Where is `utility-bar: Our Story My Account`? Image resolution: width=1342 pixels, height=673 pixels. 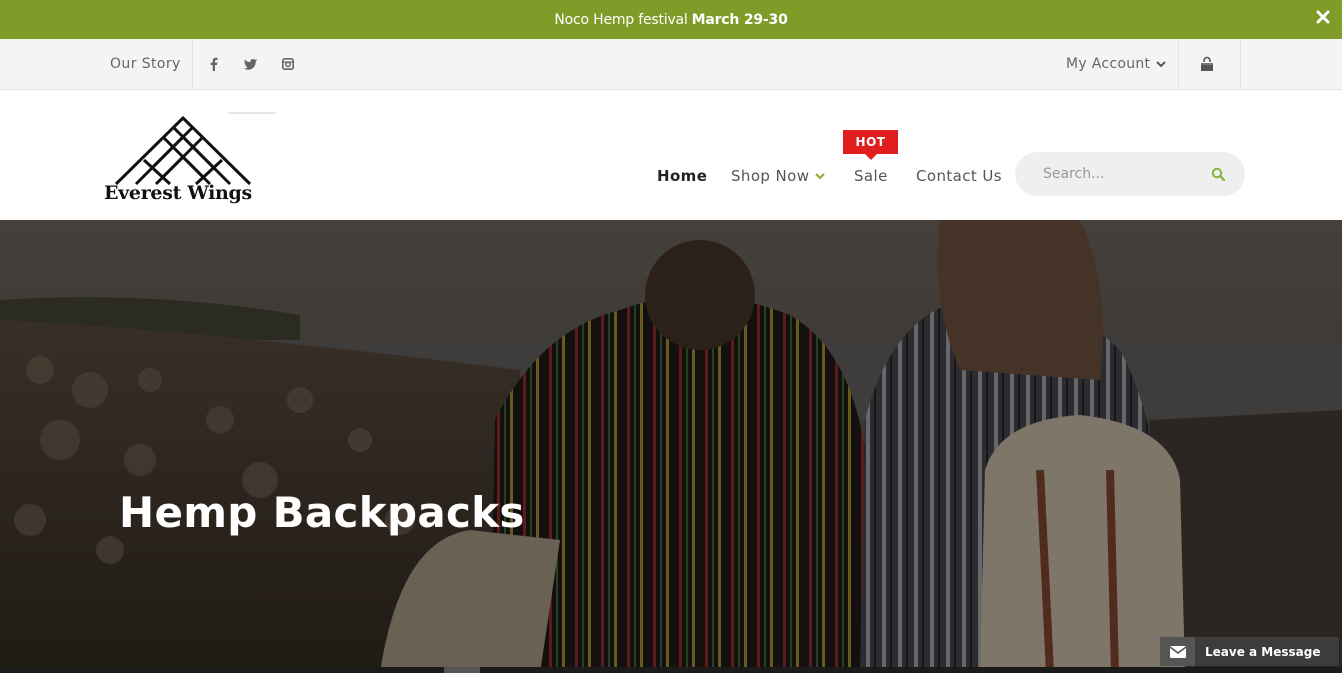 utility-bar: Our Story My Account is located at coordinates (671, 64).